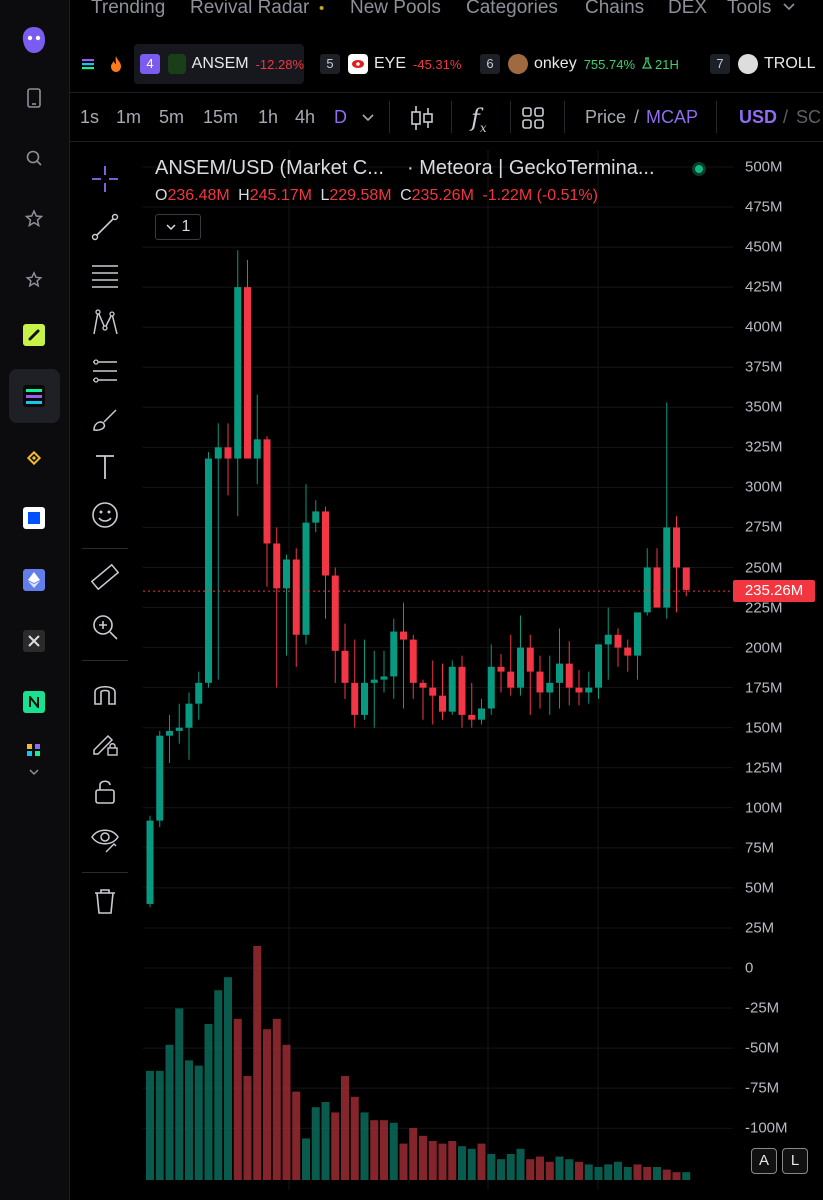  I want to click on near-chain-icon, so click(34, 702).